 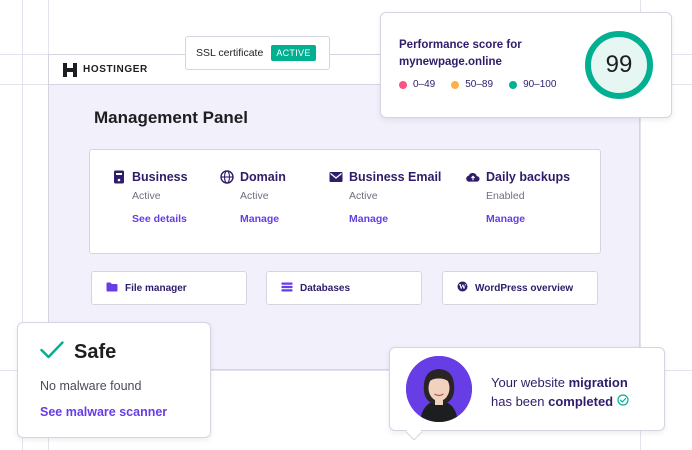 What do you see at coordinates (581, 401) in the screenshot?
I see `completed-keyword: completed` at bounding box center [581, 401].